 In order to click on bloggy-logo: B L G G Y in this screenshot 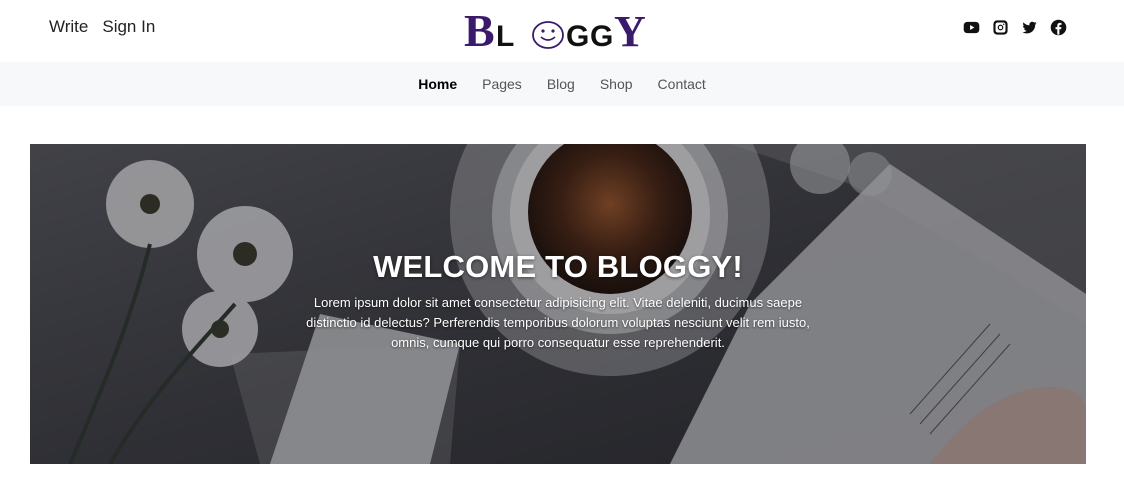, I will do `click(558, 28)`.